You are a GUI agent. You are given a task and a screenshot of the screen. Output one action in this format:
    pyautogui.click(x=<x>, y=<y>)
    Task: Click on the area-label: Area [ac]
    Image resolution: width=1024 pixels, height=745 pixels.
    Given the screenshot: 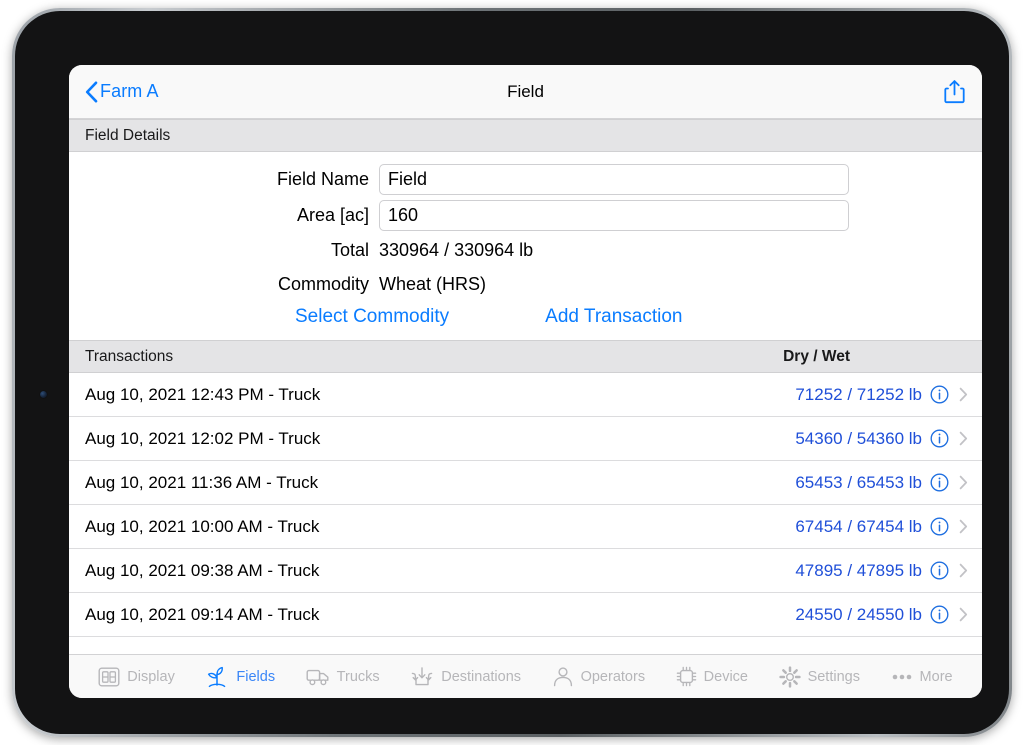 What is the action you would take?
    pyautogui.click(x=332, y=214)
    